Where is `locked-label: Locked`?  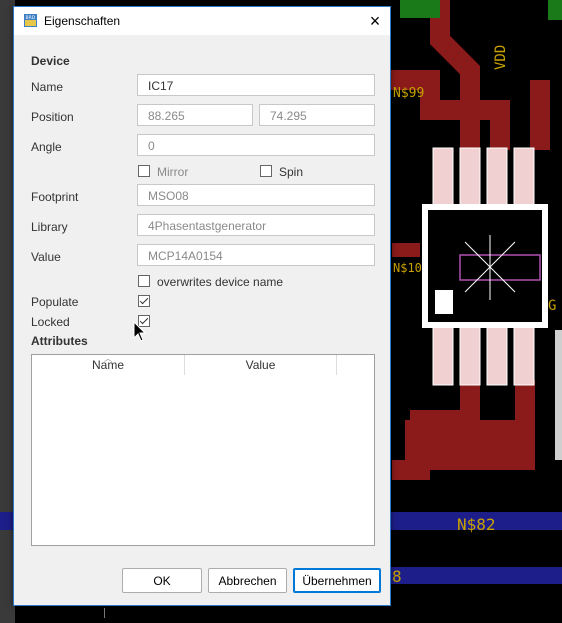
locked-label: Locked is located at coordinates (50, 322).